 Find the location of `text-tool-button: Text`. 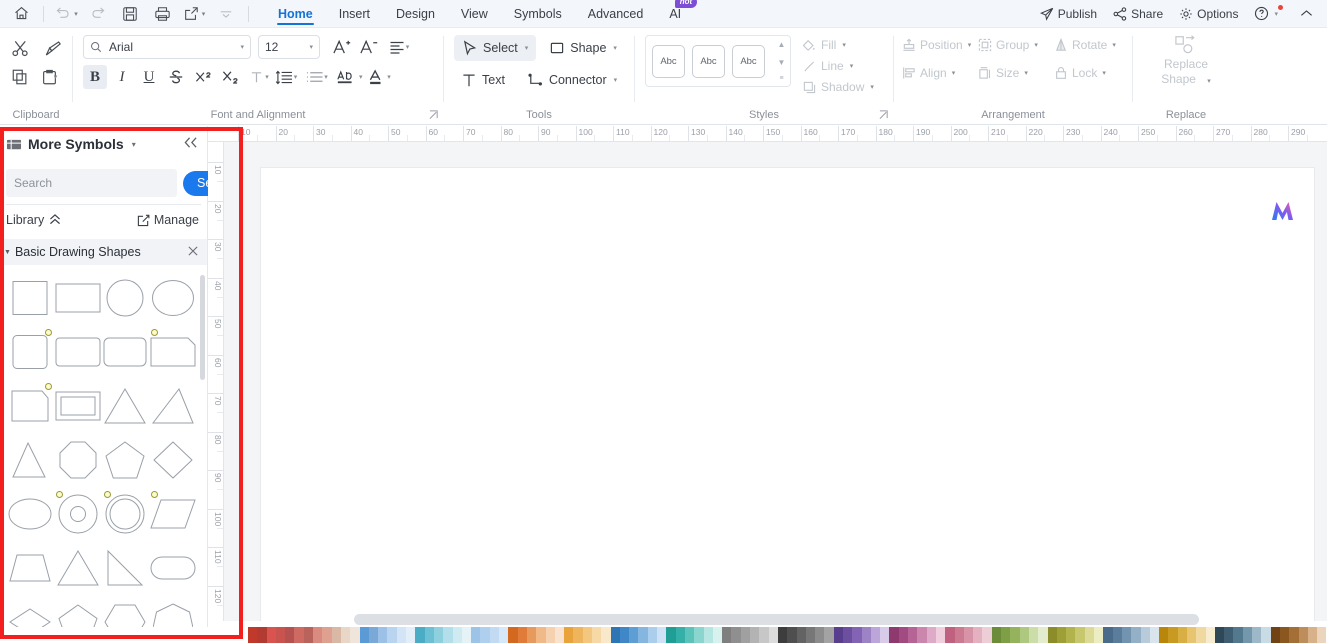

text-tool-button: Text is located at coordinates (483, 80).